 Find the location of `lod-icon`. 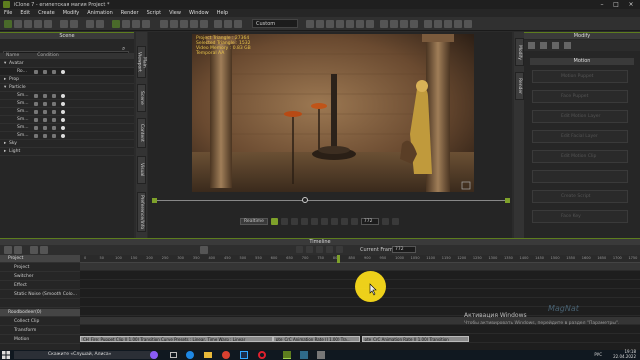

lod-icon is located at coordinates (330, 24).